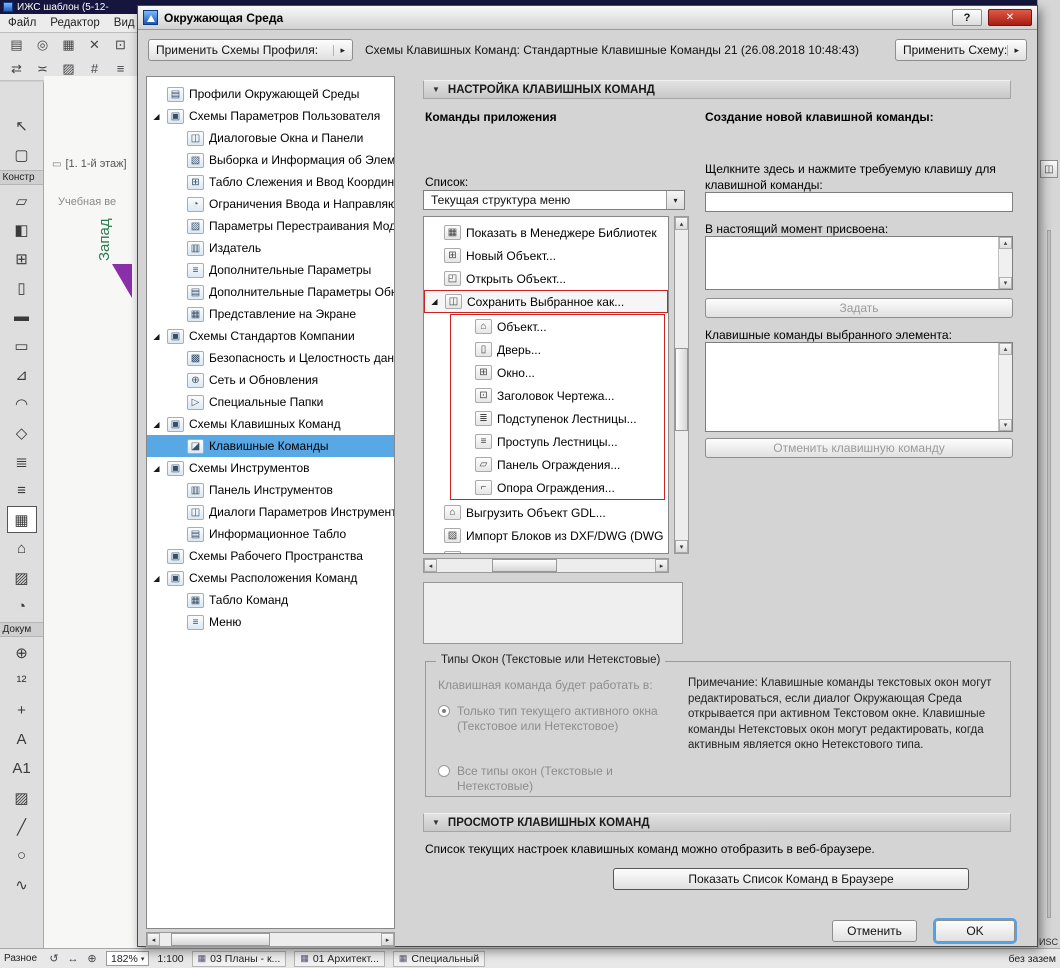  What do you see at coordinates (587, 18) in the screenshot?
I see `dialog-titlebar: Окружающая Среда ? ✕` at bounding box center [587, 18].